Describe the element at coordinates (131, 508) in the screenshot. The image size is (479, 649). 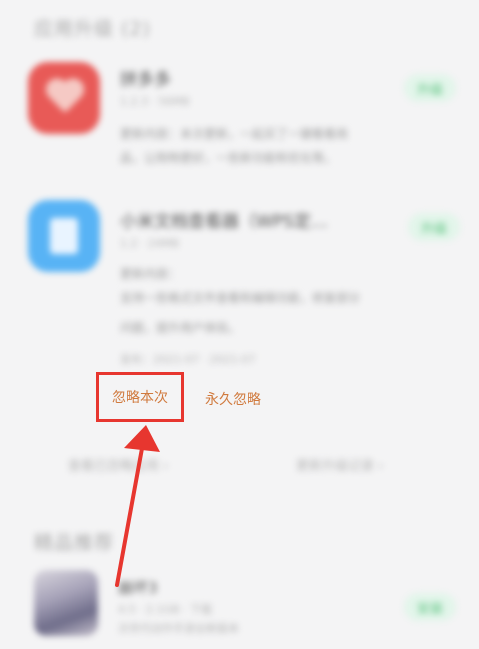
I see `arrow-shaft` at that location.